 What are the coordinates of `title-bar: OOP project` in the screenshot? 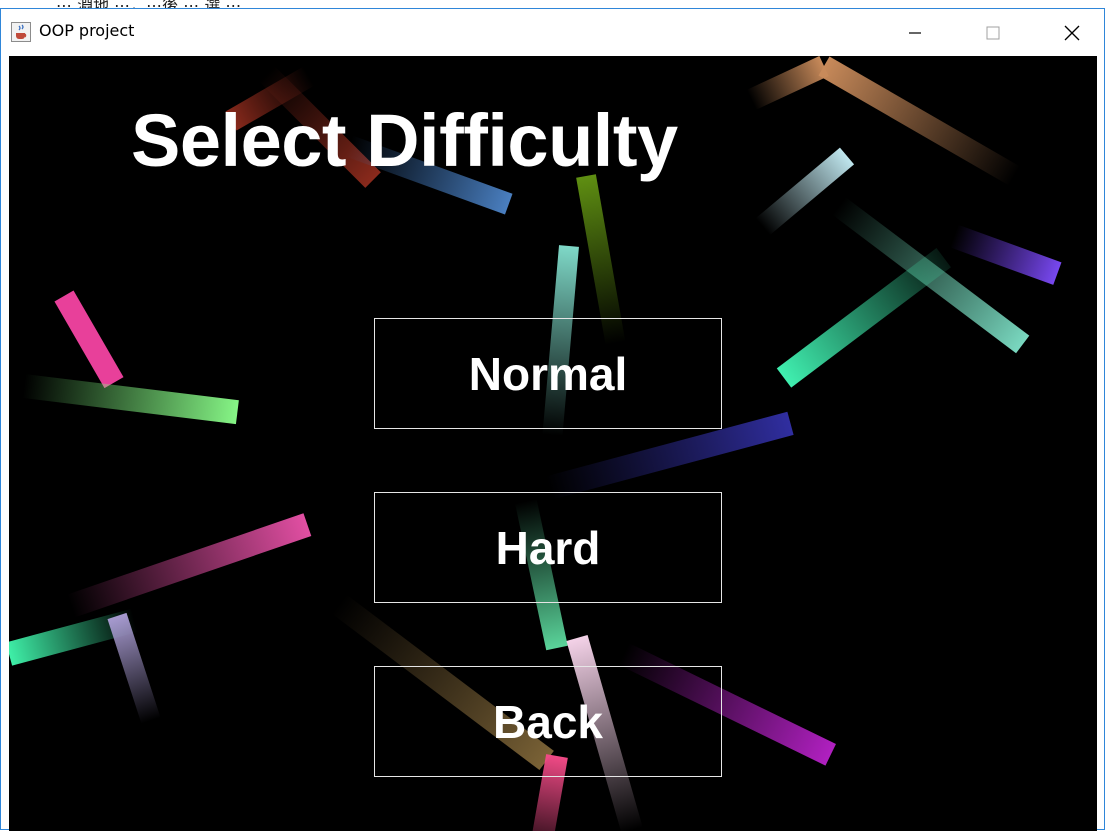 It's located at (552, 32).